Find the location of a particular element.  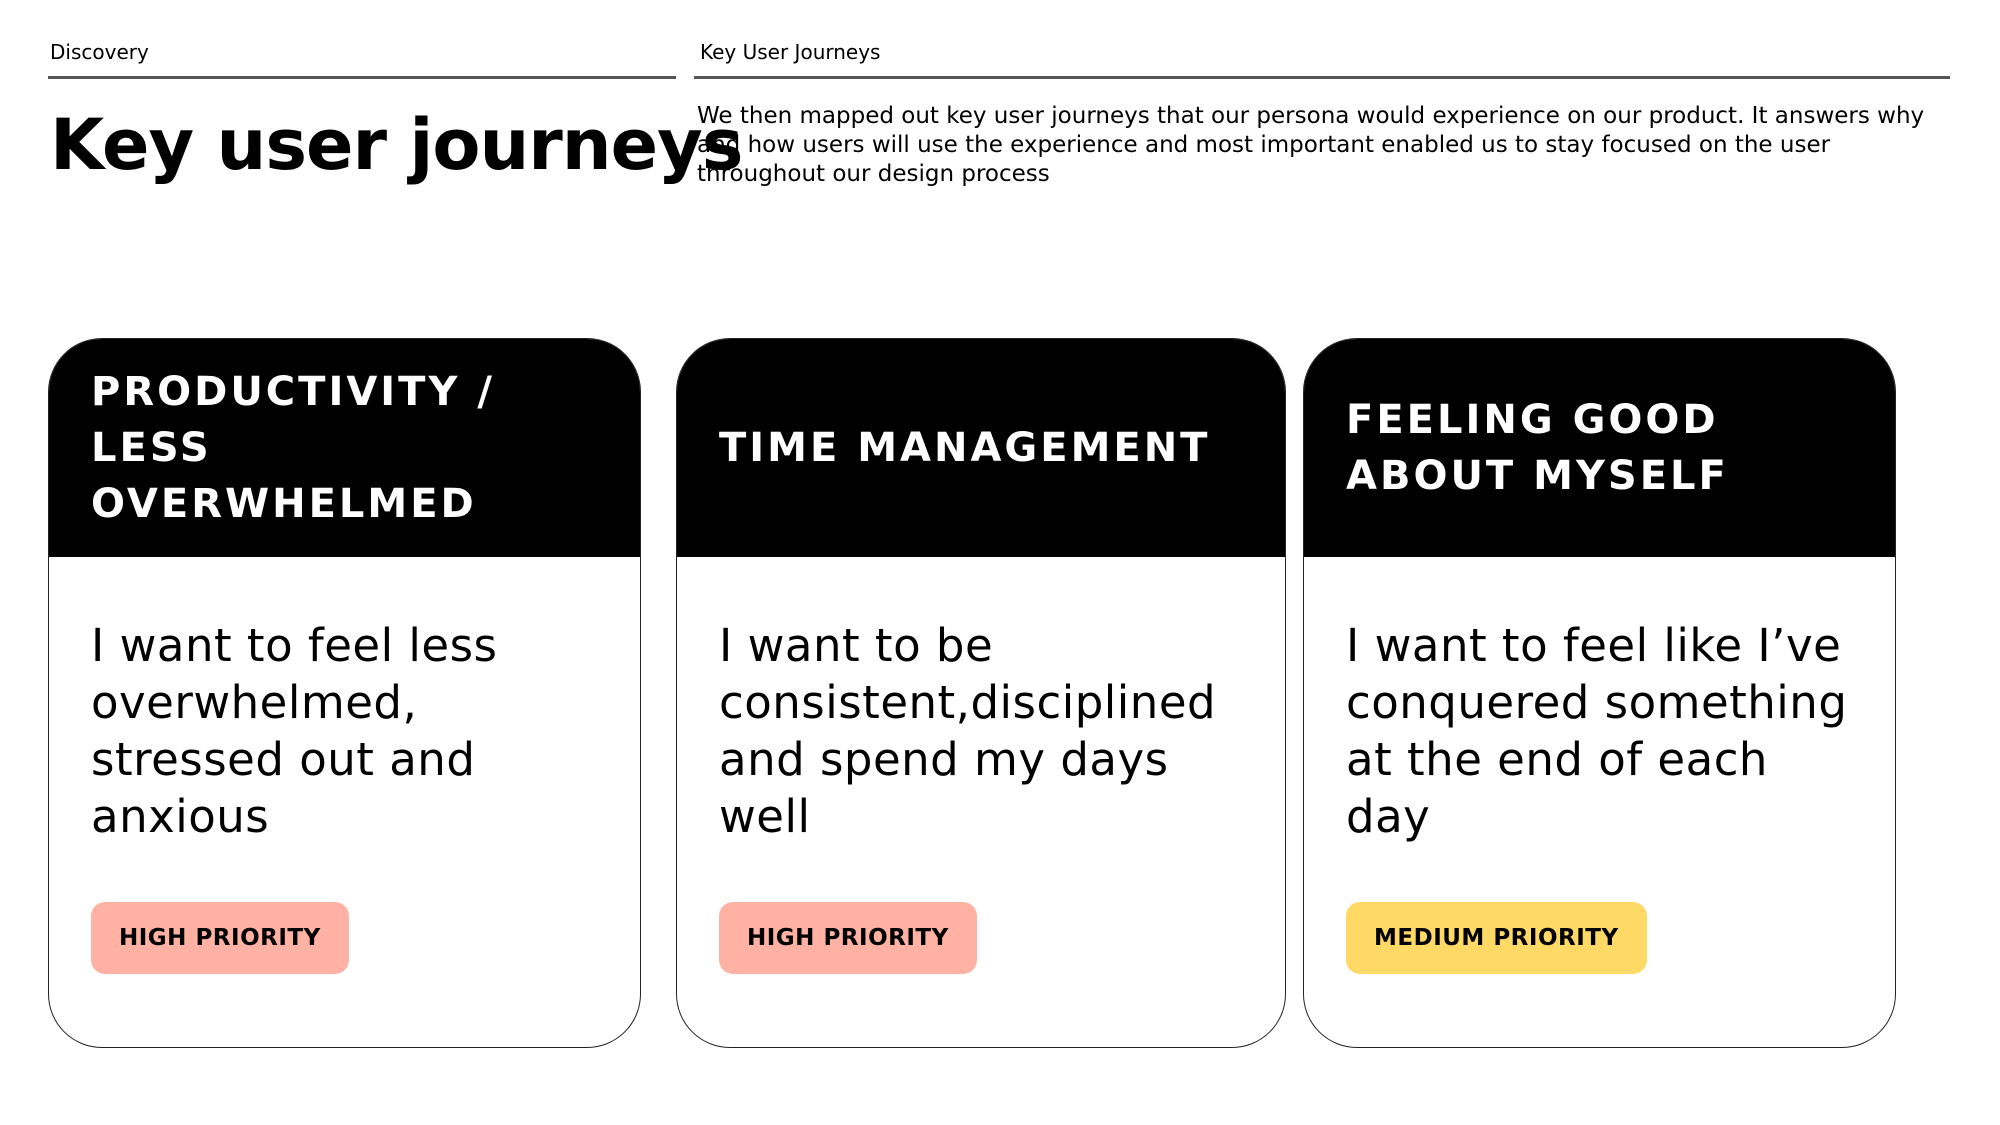

priority-badge-medium: MEDIUM PRIORITY is located at coordinates (1496, 938).